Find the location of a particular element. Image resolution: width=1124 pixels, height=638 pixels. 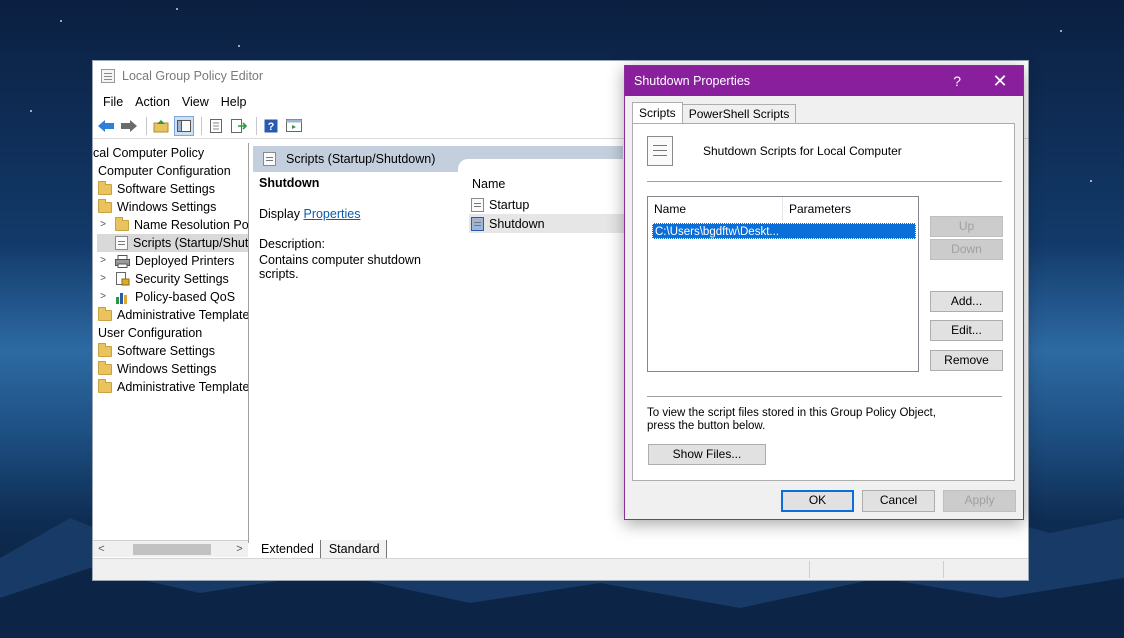

forward-icon is located at coordinates (129, 126).